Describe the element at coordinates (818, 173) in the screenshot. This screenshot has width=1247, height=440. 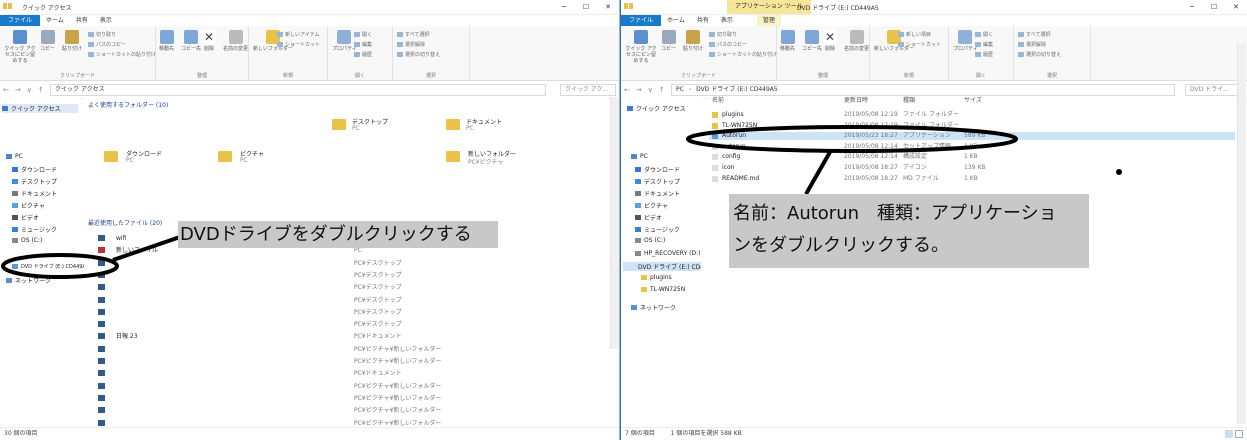
I see `callout-line-right` at that location.